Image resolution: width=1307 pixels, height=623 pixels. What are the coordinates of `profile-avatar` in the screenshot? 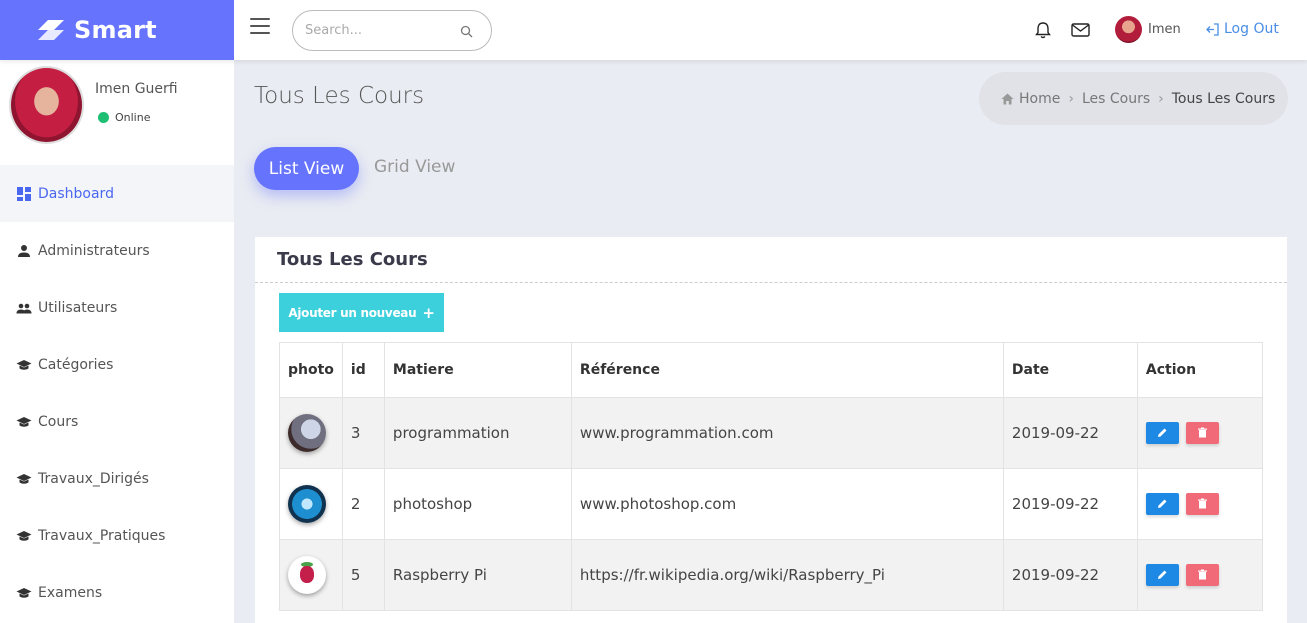 It's located at (46, 105).